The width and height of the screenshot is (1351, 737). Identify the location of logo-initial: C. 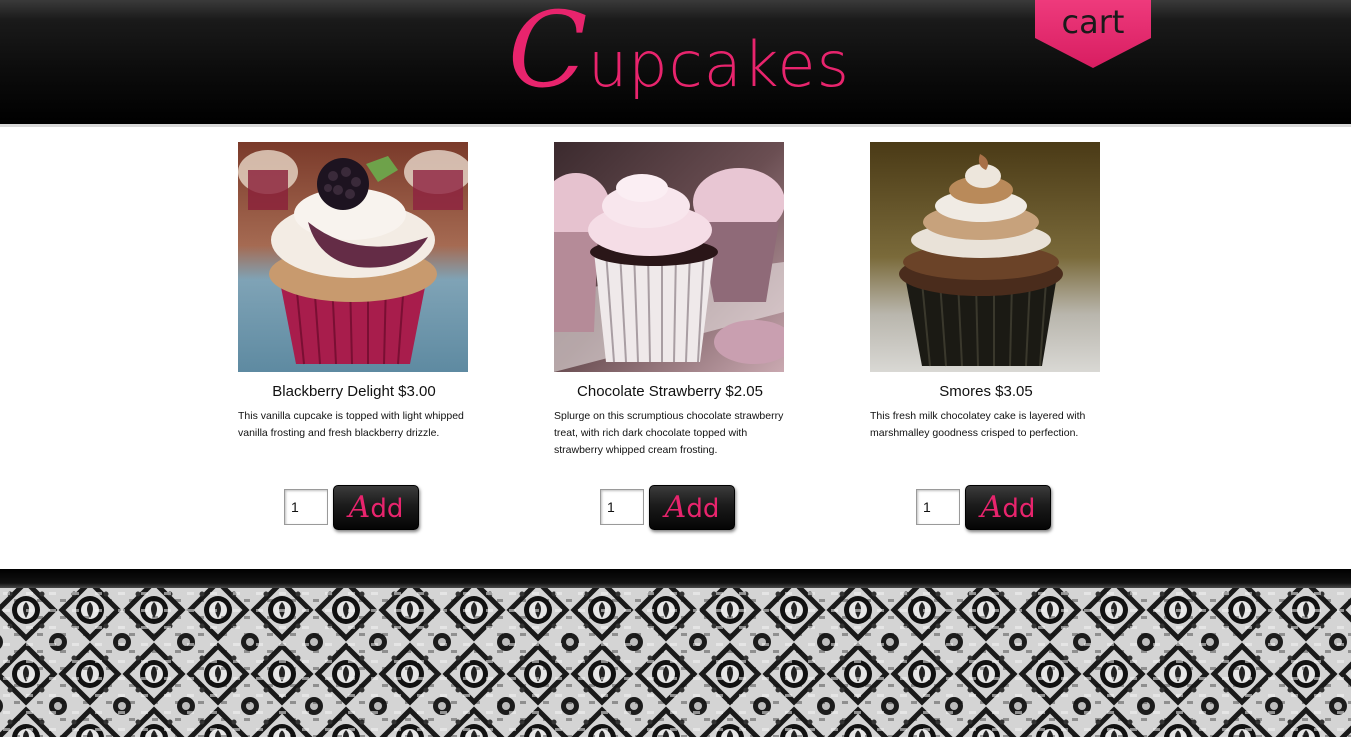
(548, 55).